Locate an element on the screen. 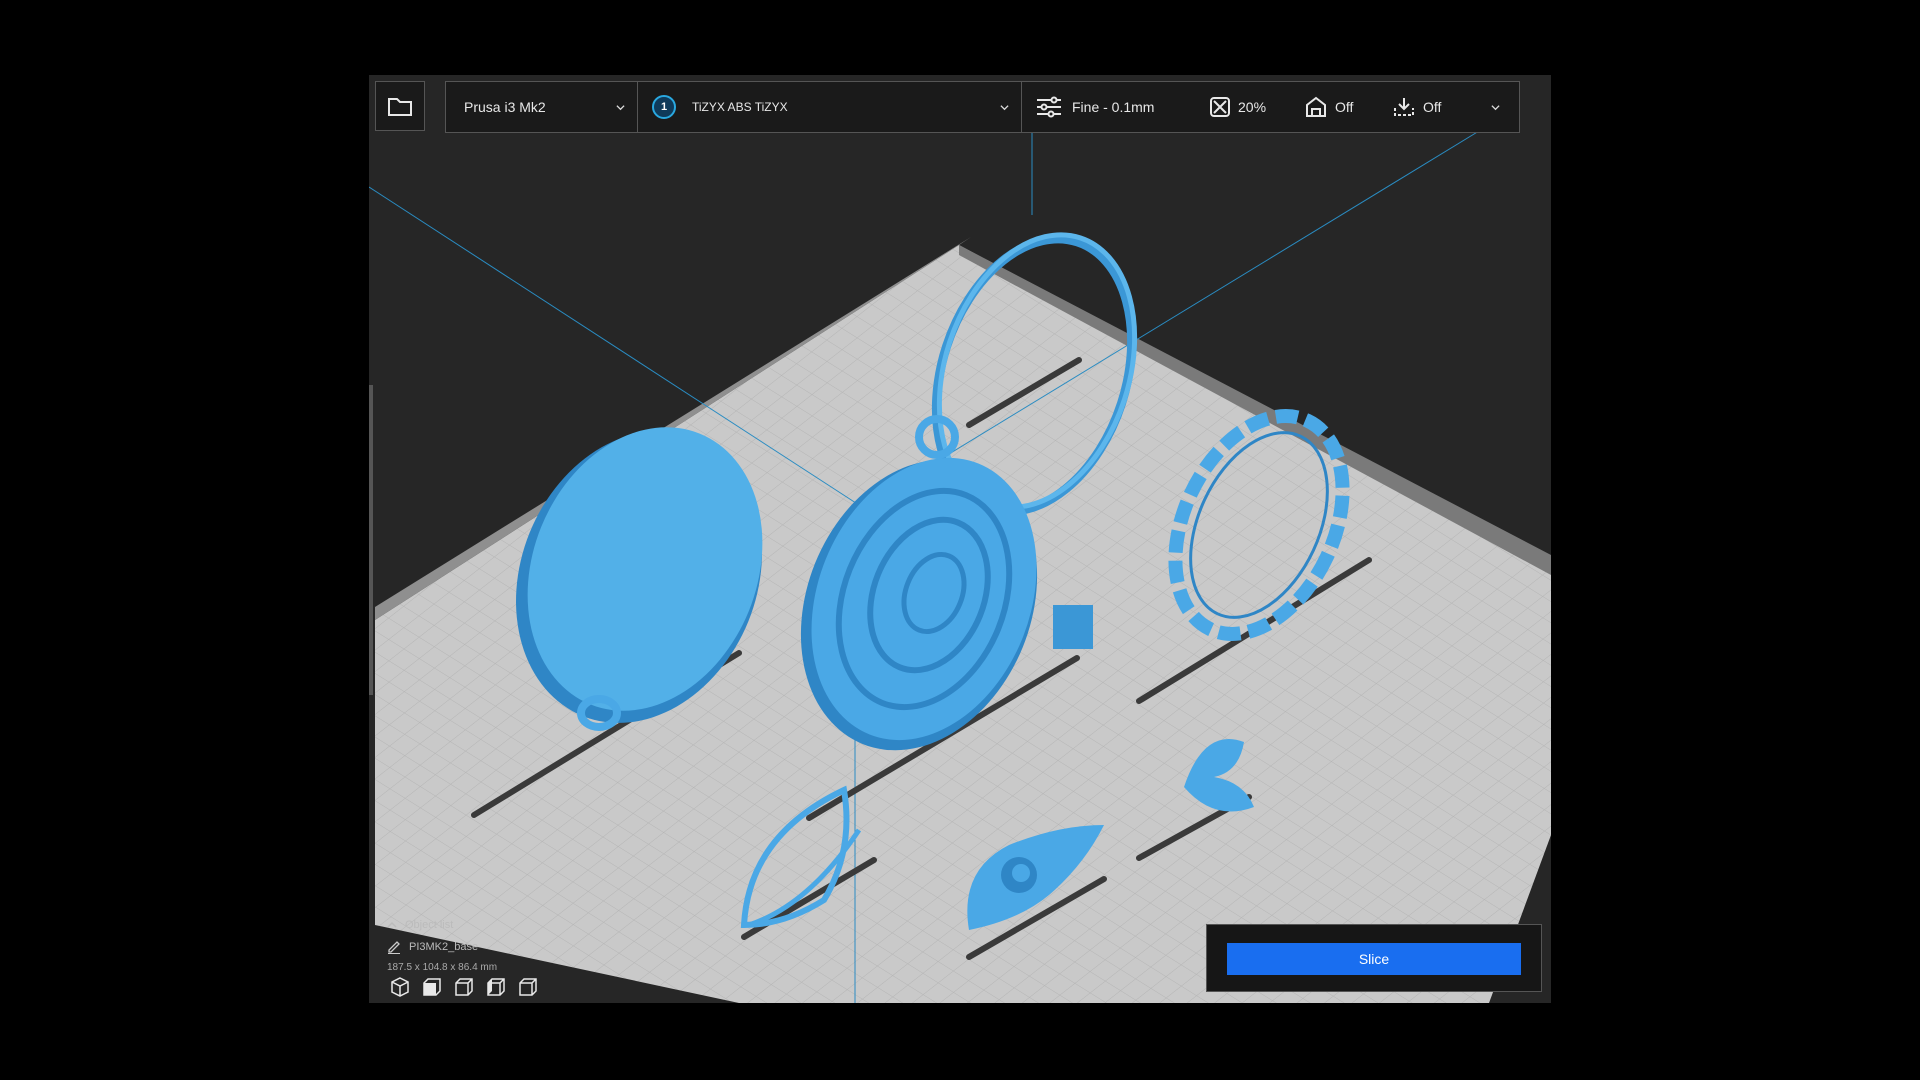 The height and width of the screenshot is (1080, 1920). support-label: Off is located at coordinates (1344, 107).